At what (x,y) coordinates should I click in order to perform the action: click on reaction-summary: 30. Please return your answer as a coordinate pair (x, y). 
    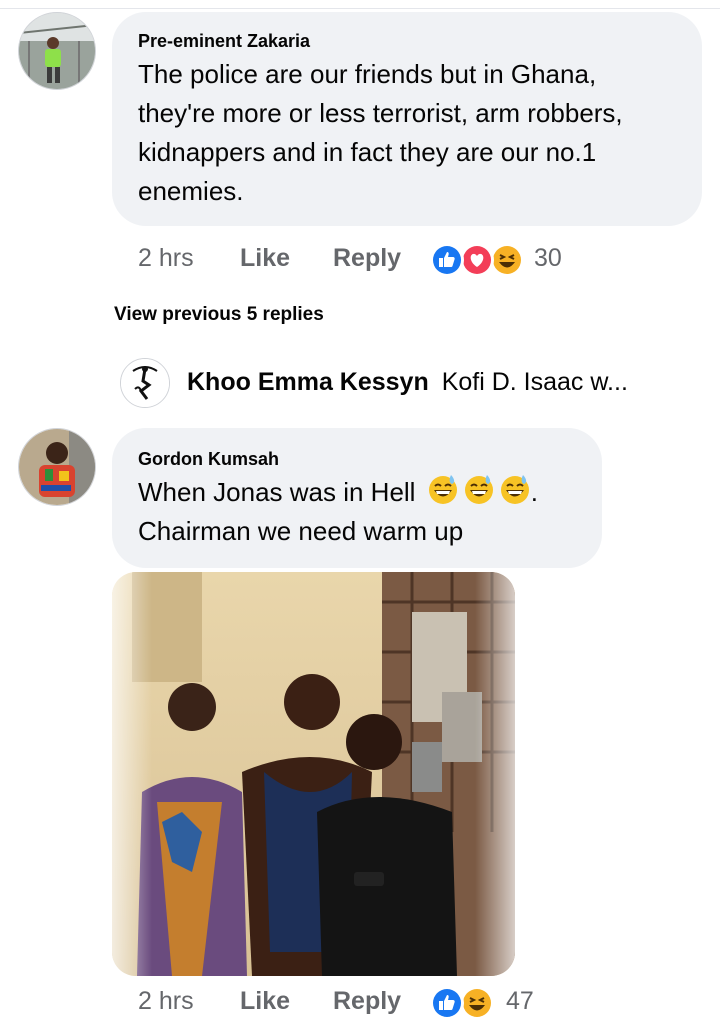
    Looking at the image, I should click on (500, 260).